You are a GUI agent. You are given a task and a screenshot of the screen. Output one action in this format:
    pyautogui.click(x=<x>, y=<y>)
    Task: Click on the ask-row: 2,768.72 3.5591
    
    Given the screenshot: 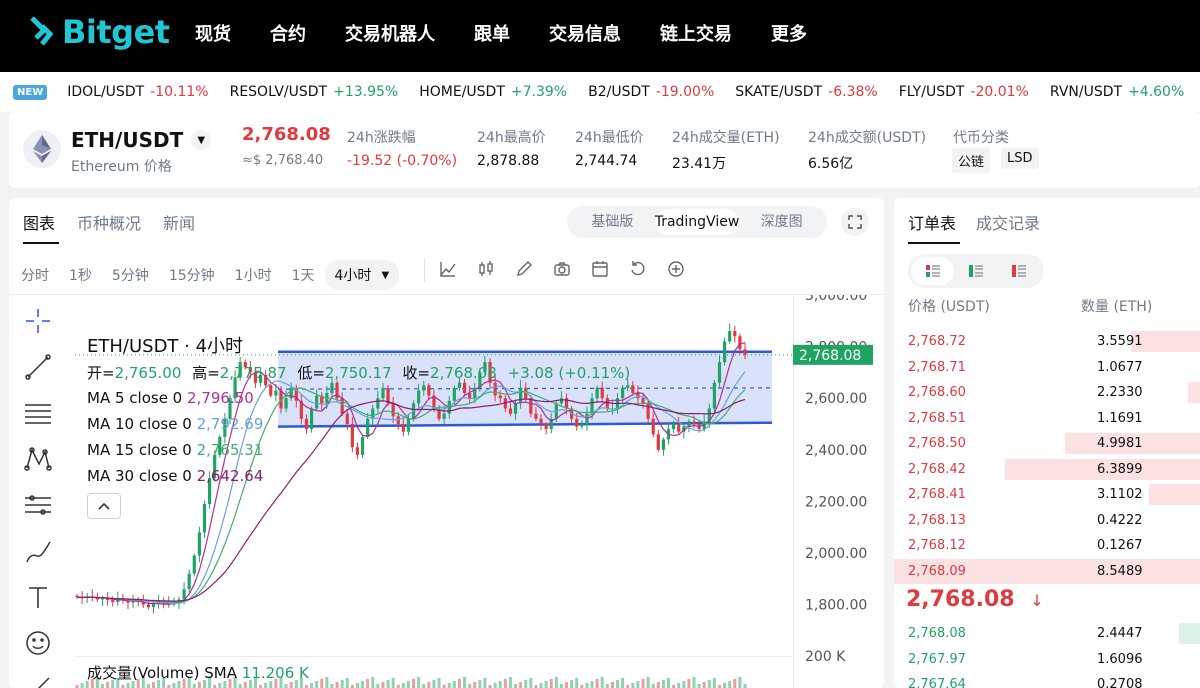 What is the action you would take?
    pyautogui.click(x=1047, y=341)
    